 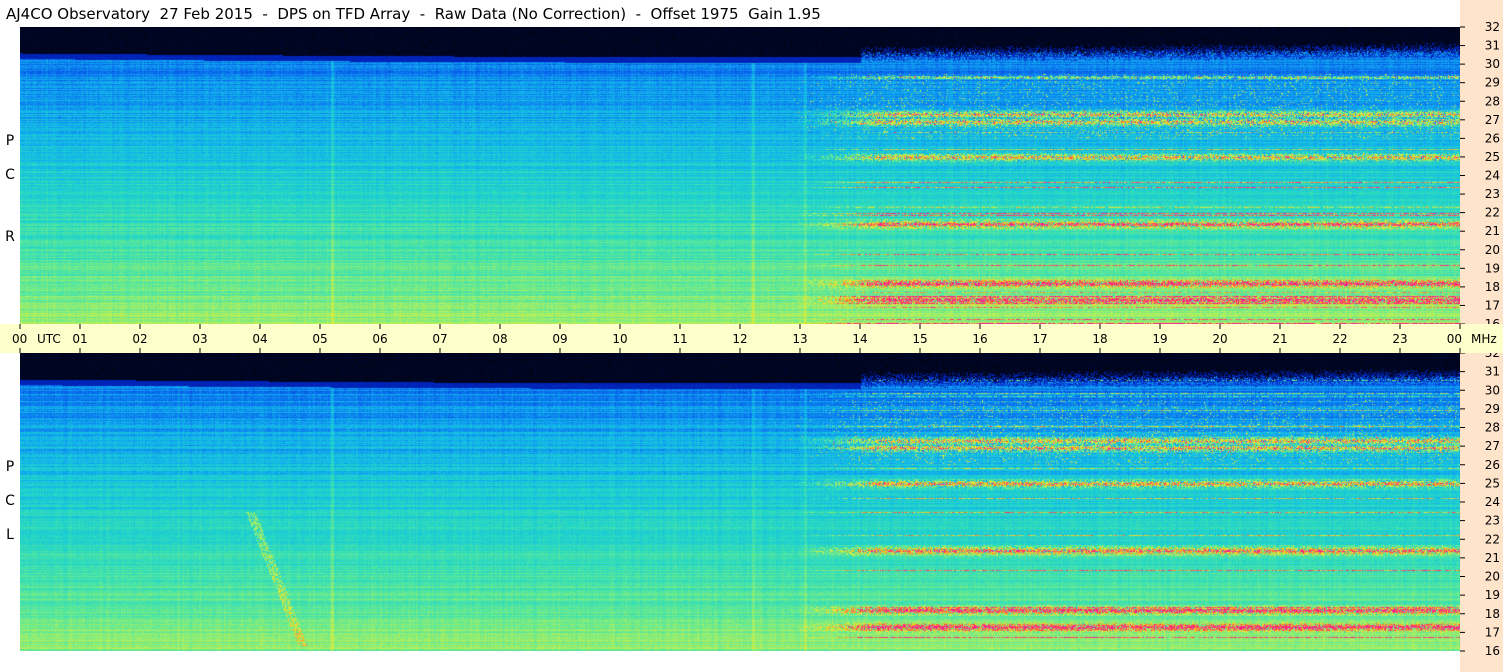 I want to click on utc-tick-label: 02, so click(x=139, y=339).